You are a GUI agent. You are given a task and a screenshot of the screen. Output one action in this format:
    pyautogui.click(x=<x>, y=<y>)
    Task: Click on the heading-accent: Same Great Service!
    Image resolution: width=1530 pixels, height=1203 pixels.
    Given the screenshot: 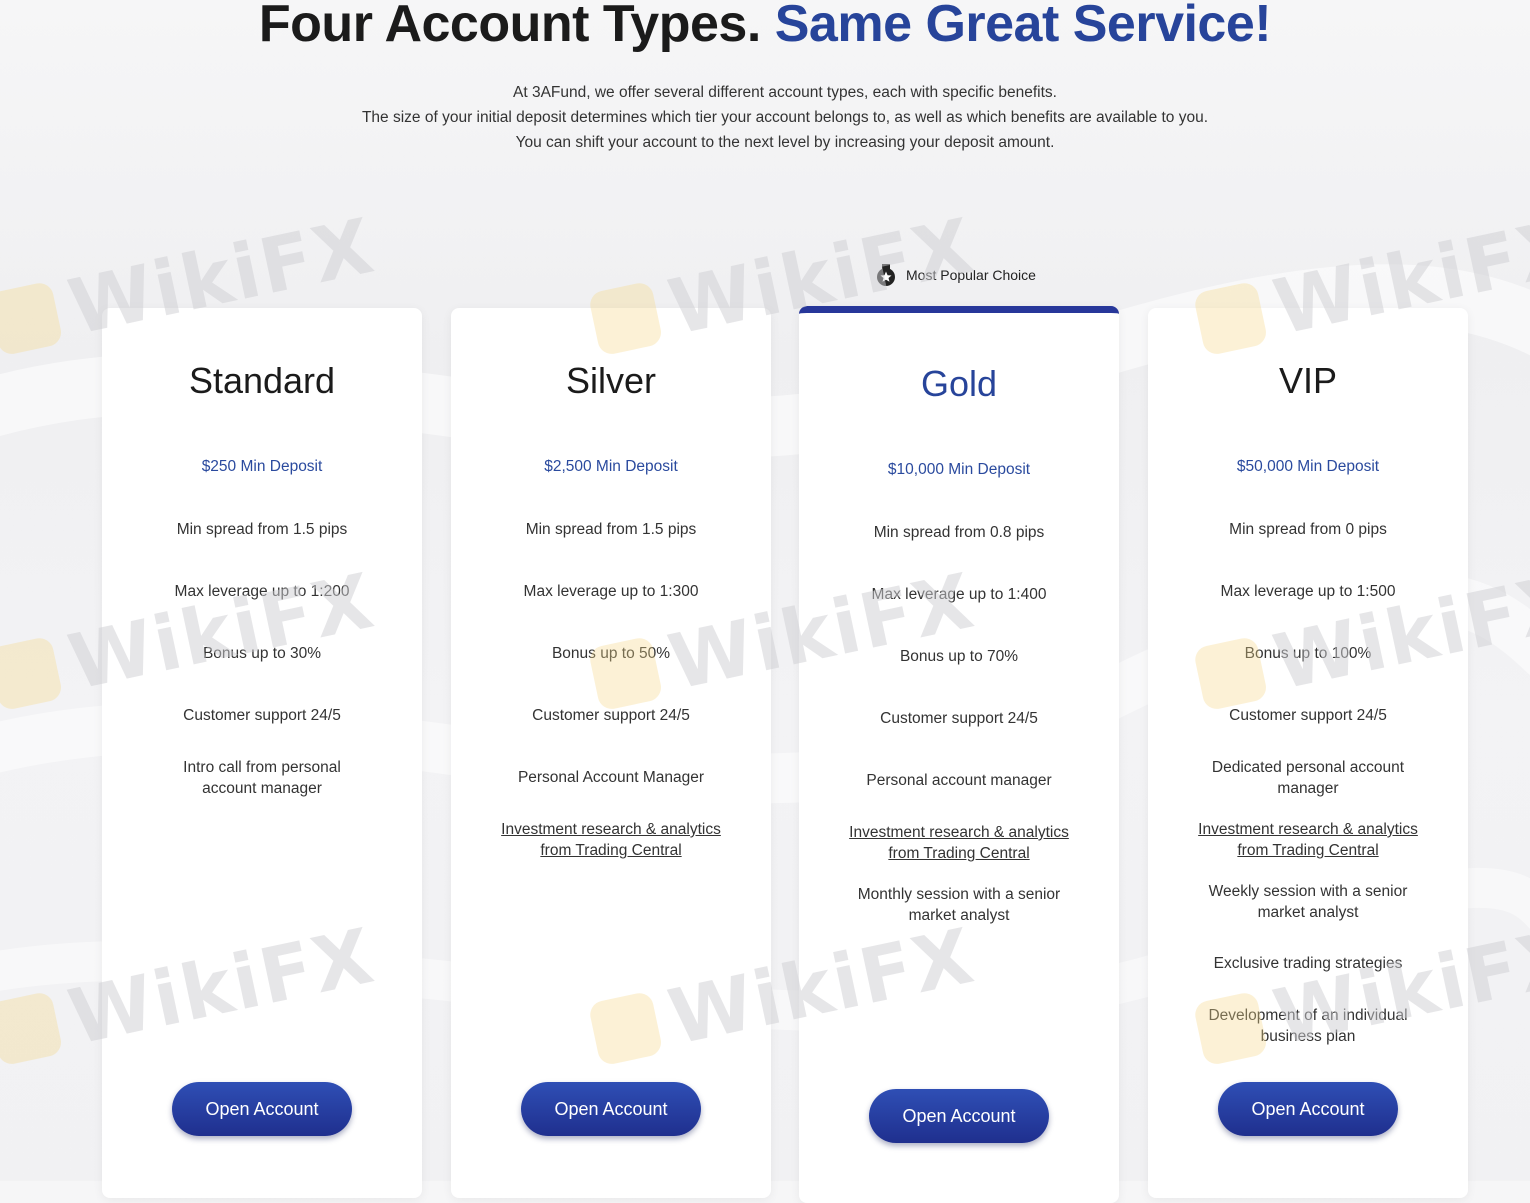 What is the action you would take?
    pyautogui.click(x=1023, y=26)
    